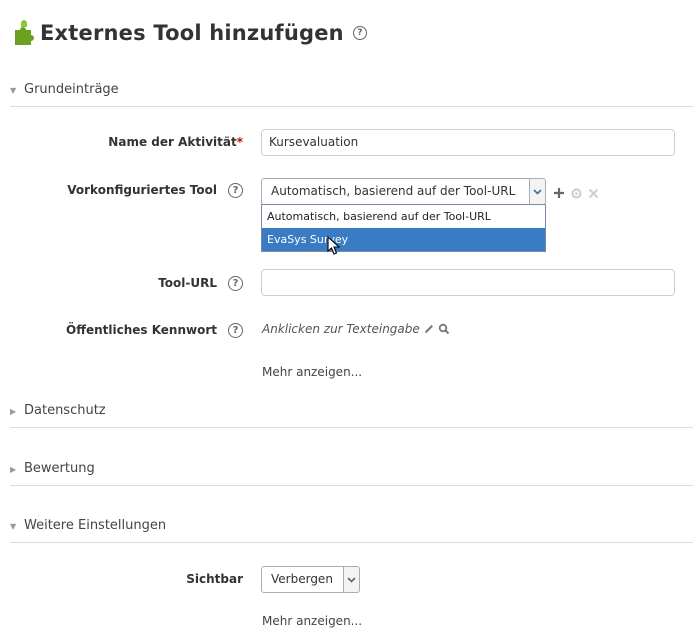 This screenshot has height=628, width=693. What do you see at coordinates (403, 239) in the screenshot?
I see `dropdown-option-evasys: EvaSys Survey` at bounding box center [403, 239].